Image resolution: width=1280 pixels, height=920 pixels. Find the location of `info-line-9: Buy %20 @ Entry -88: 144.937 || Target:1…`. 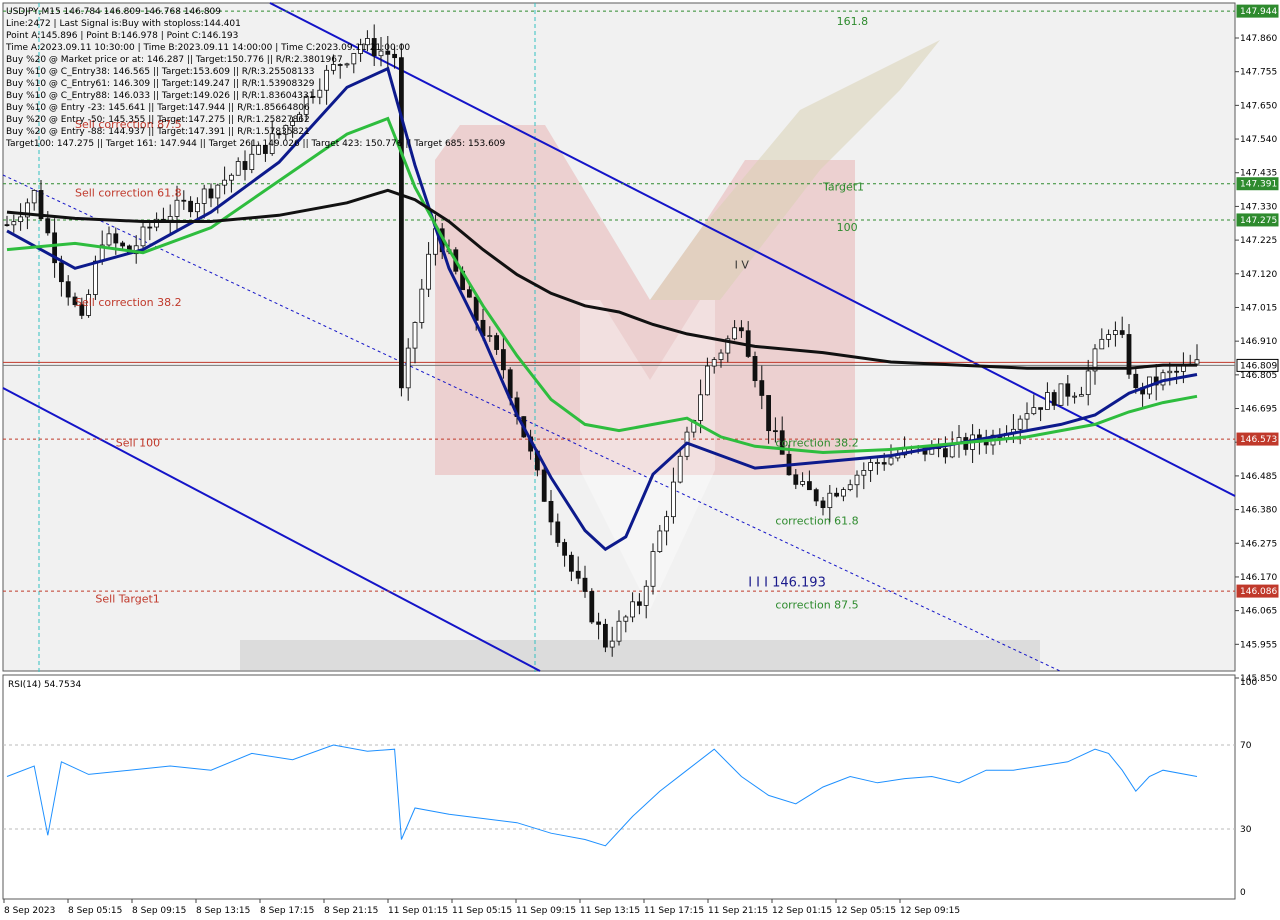

info-line-9: Buy %20 @ Entry -88: 144.937 || Target:1… is located at coordinates (158, 132).